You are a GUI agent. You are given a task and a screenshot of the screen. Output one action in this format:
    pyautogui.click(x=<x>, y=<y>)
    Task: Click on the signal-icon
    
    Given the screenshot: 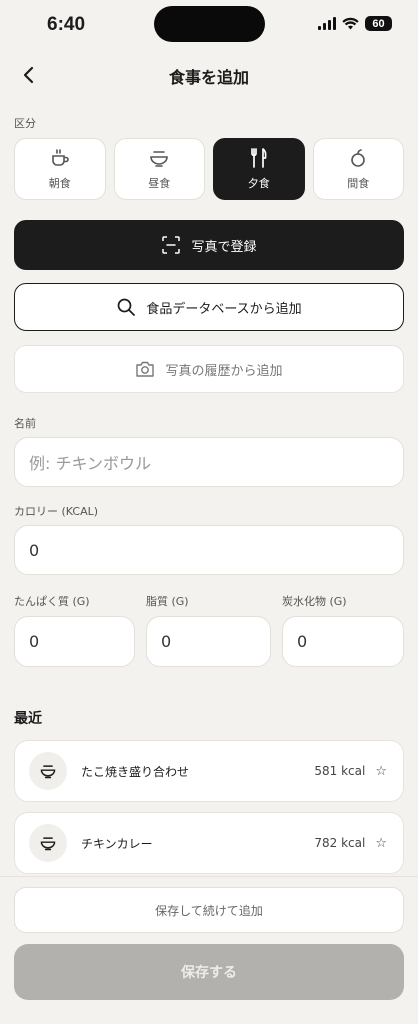 What is the action you would take?
    pyautogui.click(x=327, y=23)
    